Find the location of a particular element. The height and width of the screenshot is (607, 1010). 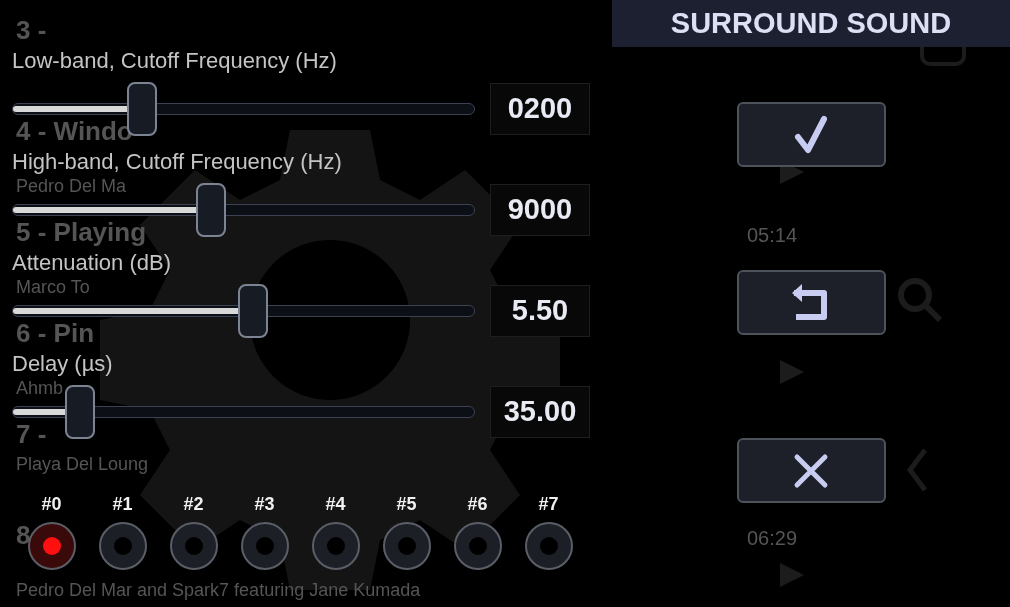

track-subtitle: Marco To is located at coordinates (53, 287).